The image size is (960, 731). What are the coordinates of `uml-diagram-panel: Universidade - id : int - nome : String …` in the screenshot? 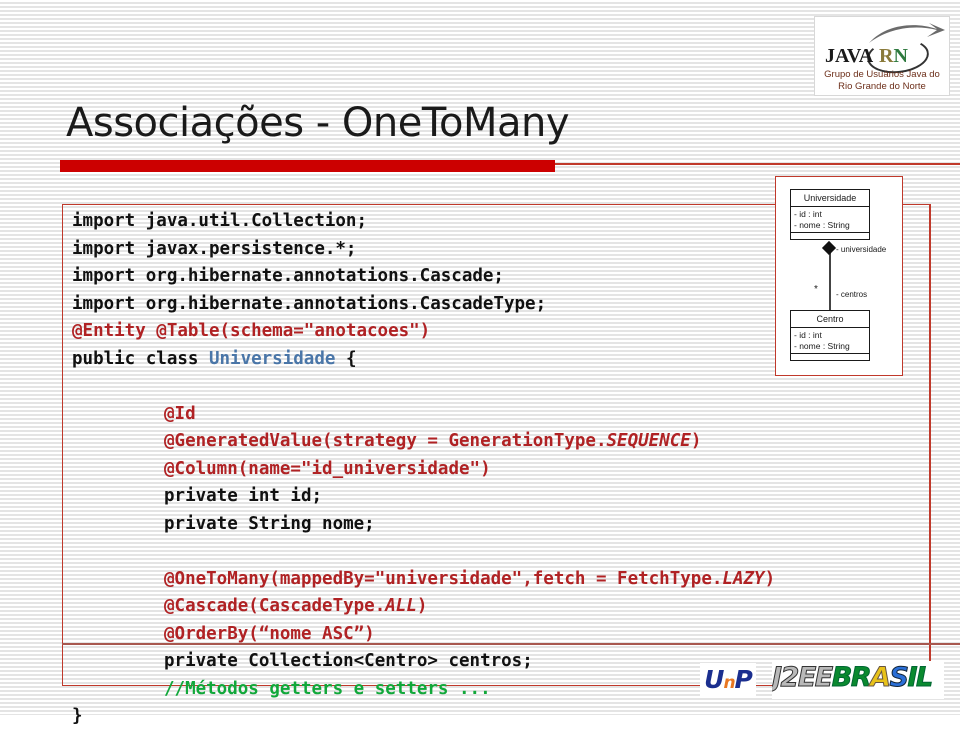 It's located at (839, 276).